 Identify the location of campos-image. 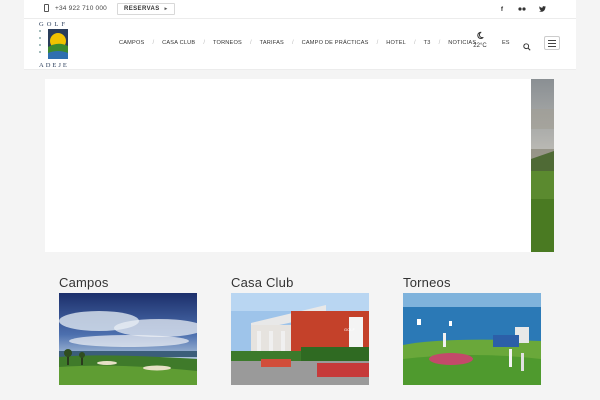
(128, 339).